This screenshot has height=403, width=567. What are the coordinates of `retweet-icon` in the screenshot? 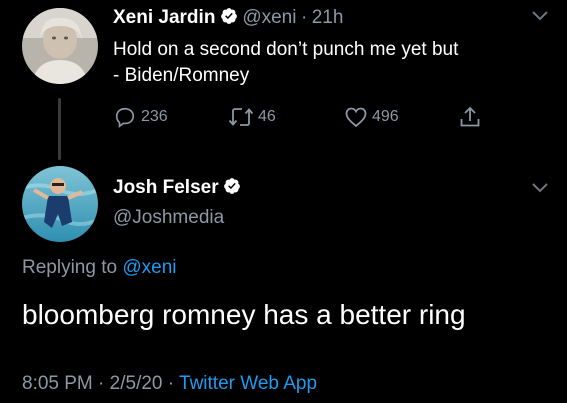 It's located at (241, 117).